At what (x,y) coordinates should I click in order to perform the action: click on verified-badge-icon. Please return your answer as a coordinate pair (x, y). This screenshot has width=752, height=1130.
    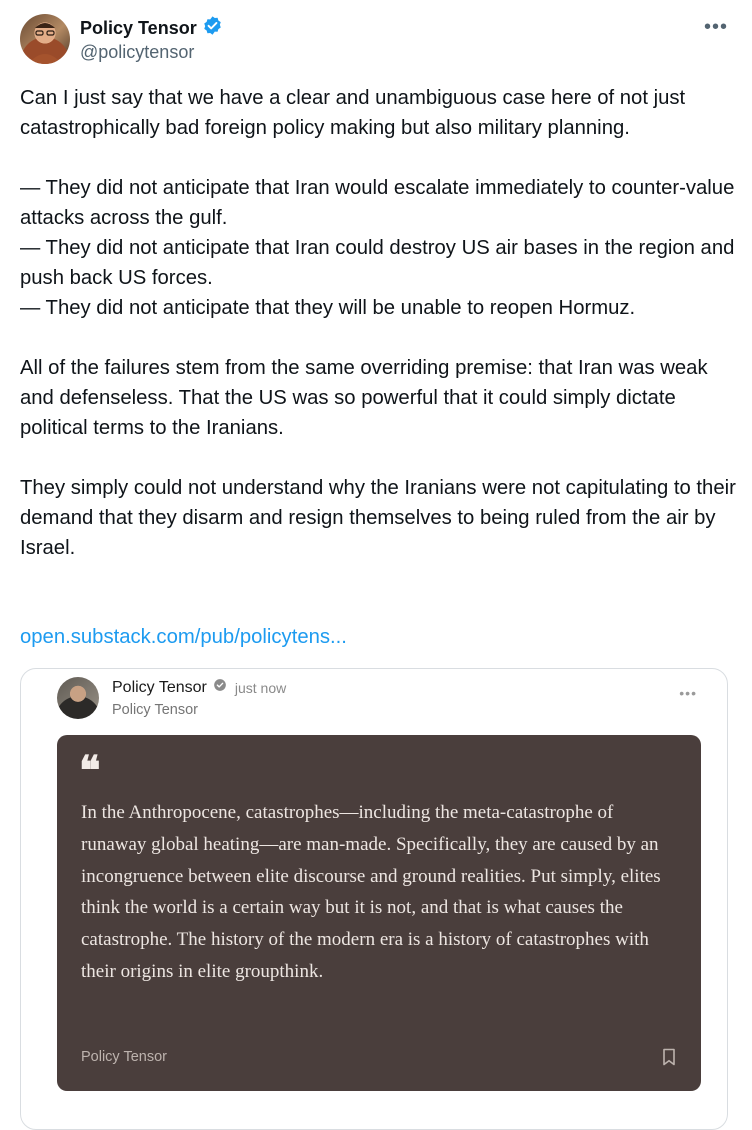
    Looking at the image, I should click on (212, 28).